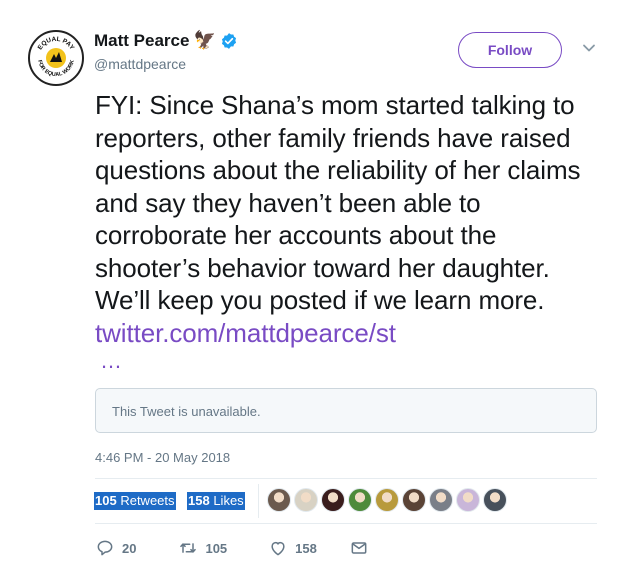 The image size is (629, 585). I want to click on retweet-icon, so click(188, 548).